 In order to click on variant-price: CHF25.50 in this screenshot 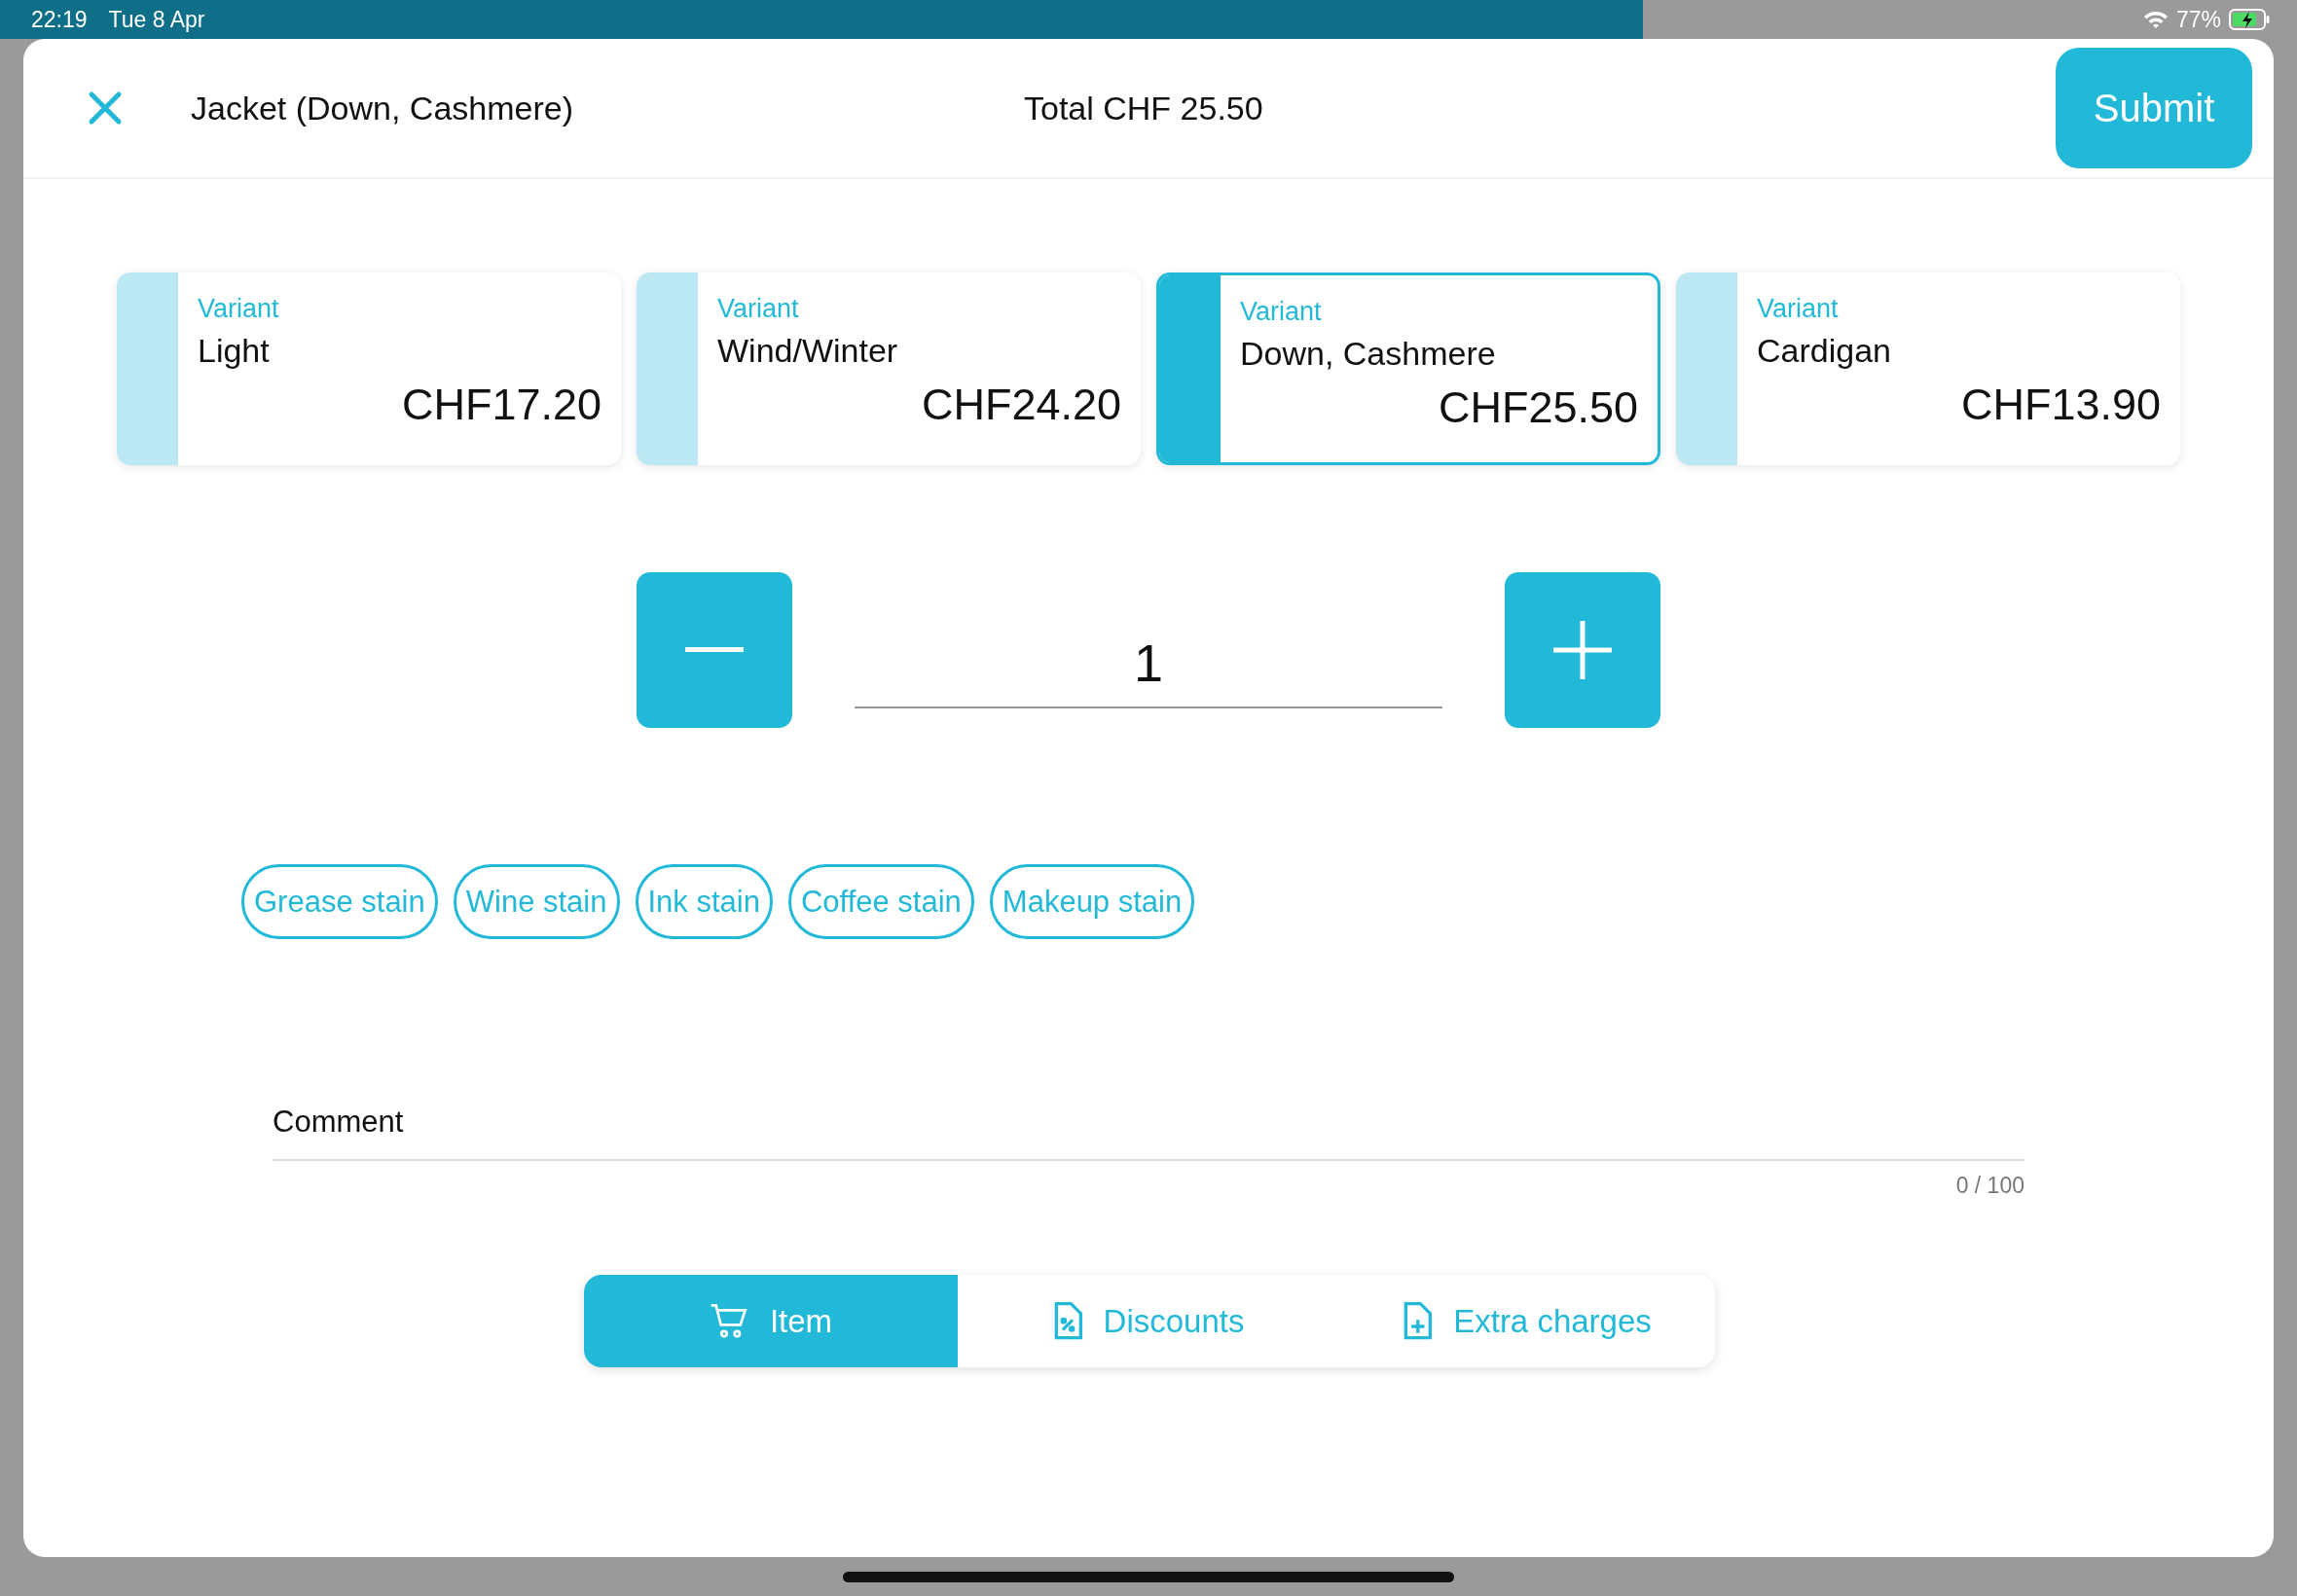, I will do `click(1538, 407)`.